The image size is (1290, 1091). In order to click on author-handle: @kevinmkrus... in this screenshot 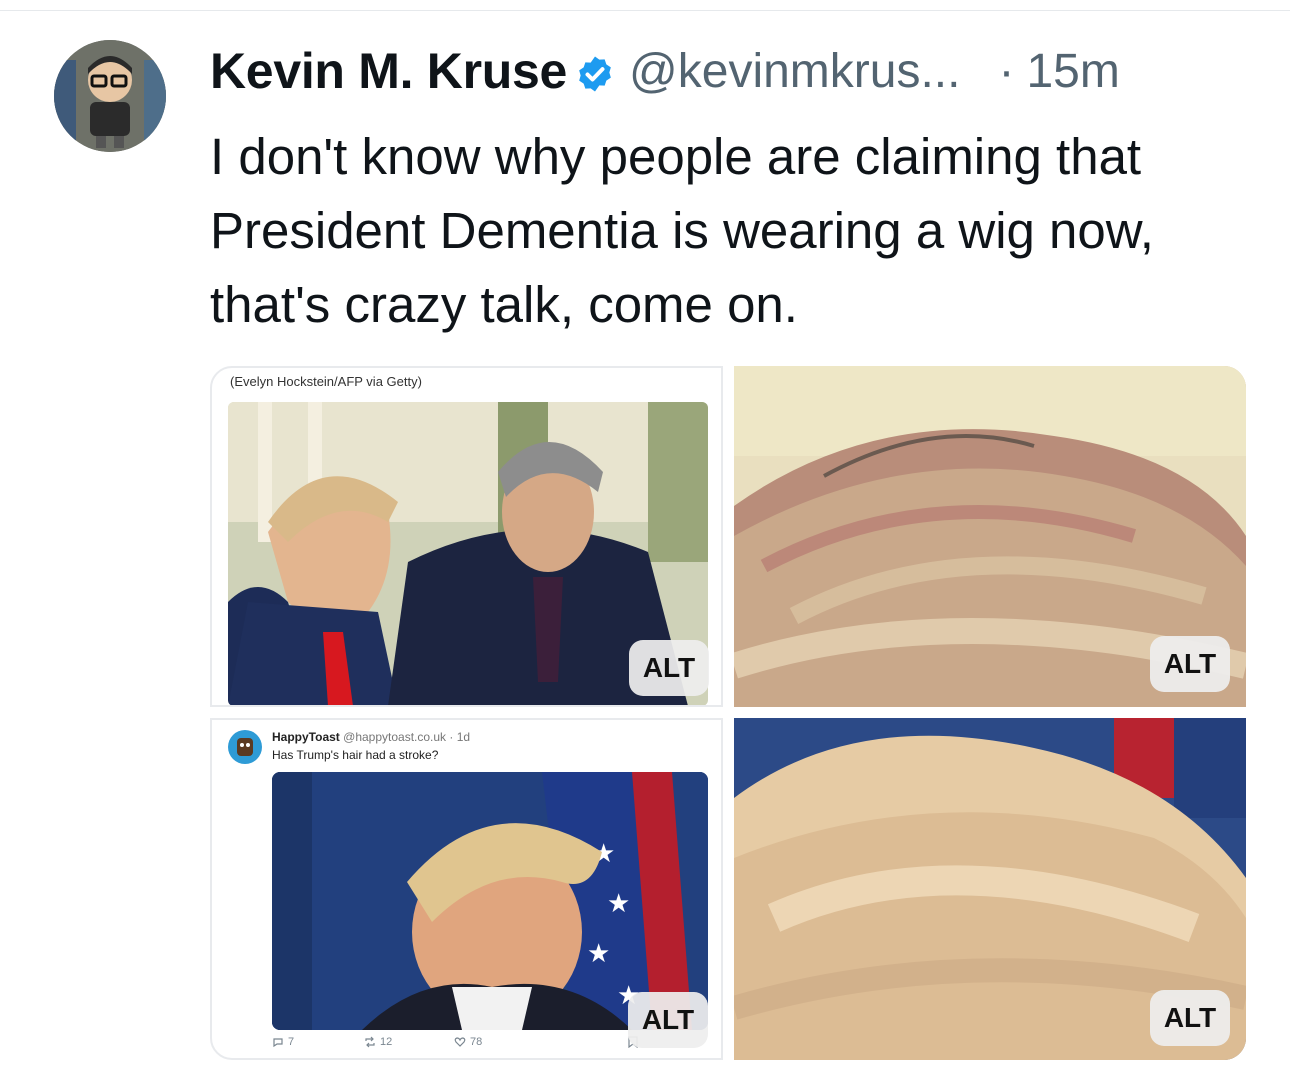, I will do `click(794, 71)`.